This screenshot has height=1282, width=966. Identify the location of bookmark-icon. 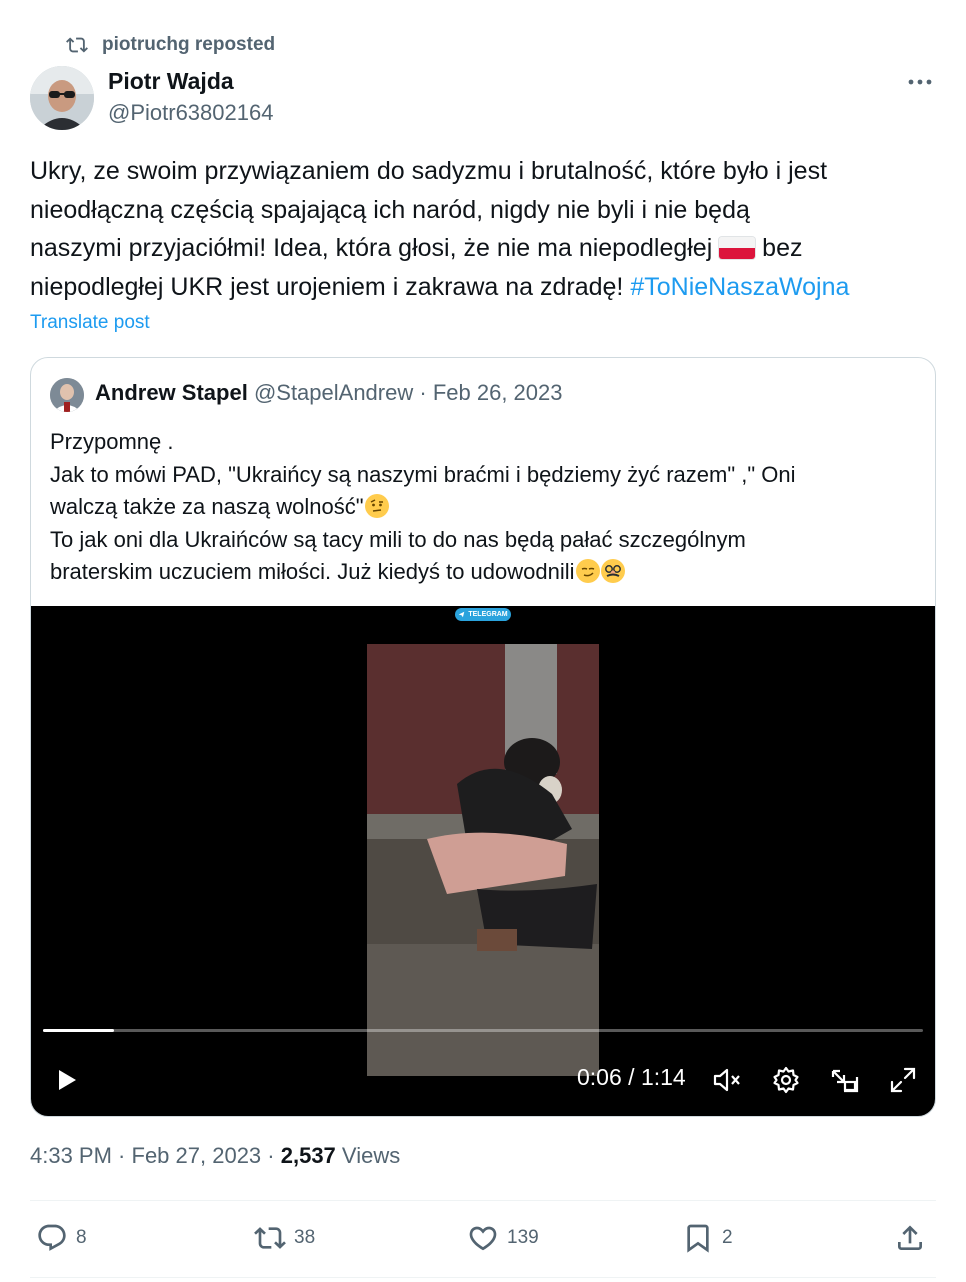
(698, 1238).